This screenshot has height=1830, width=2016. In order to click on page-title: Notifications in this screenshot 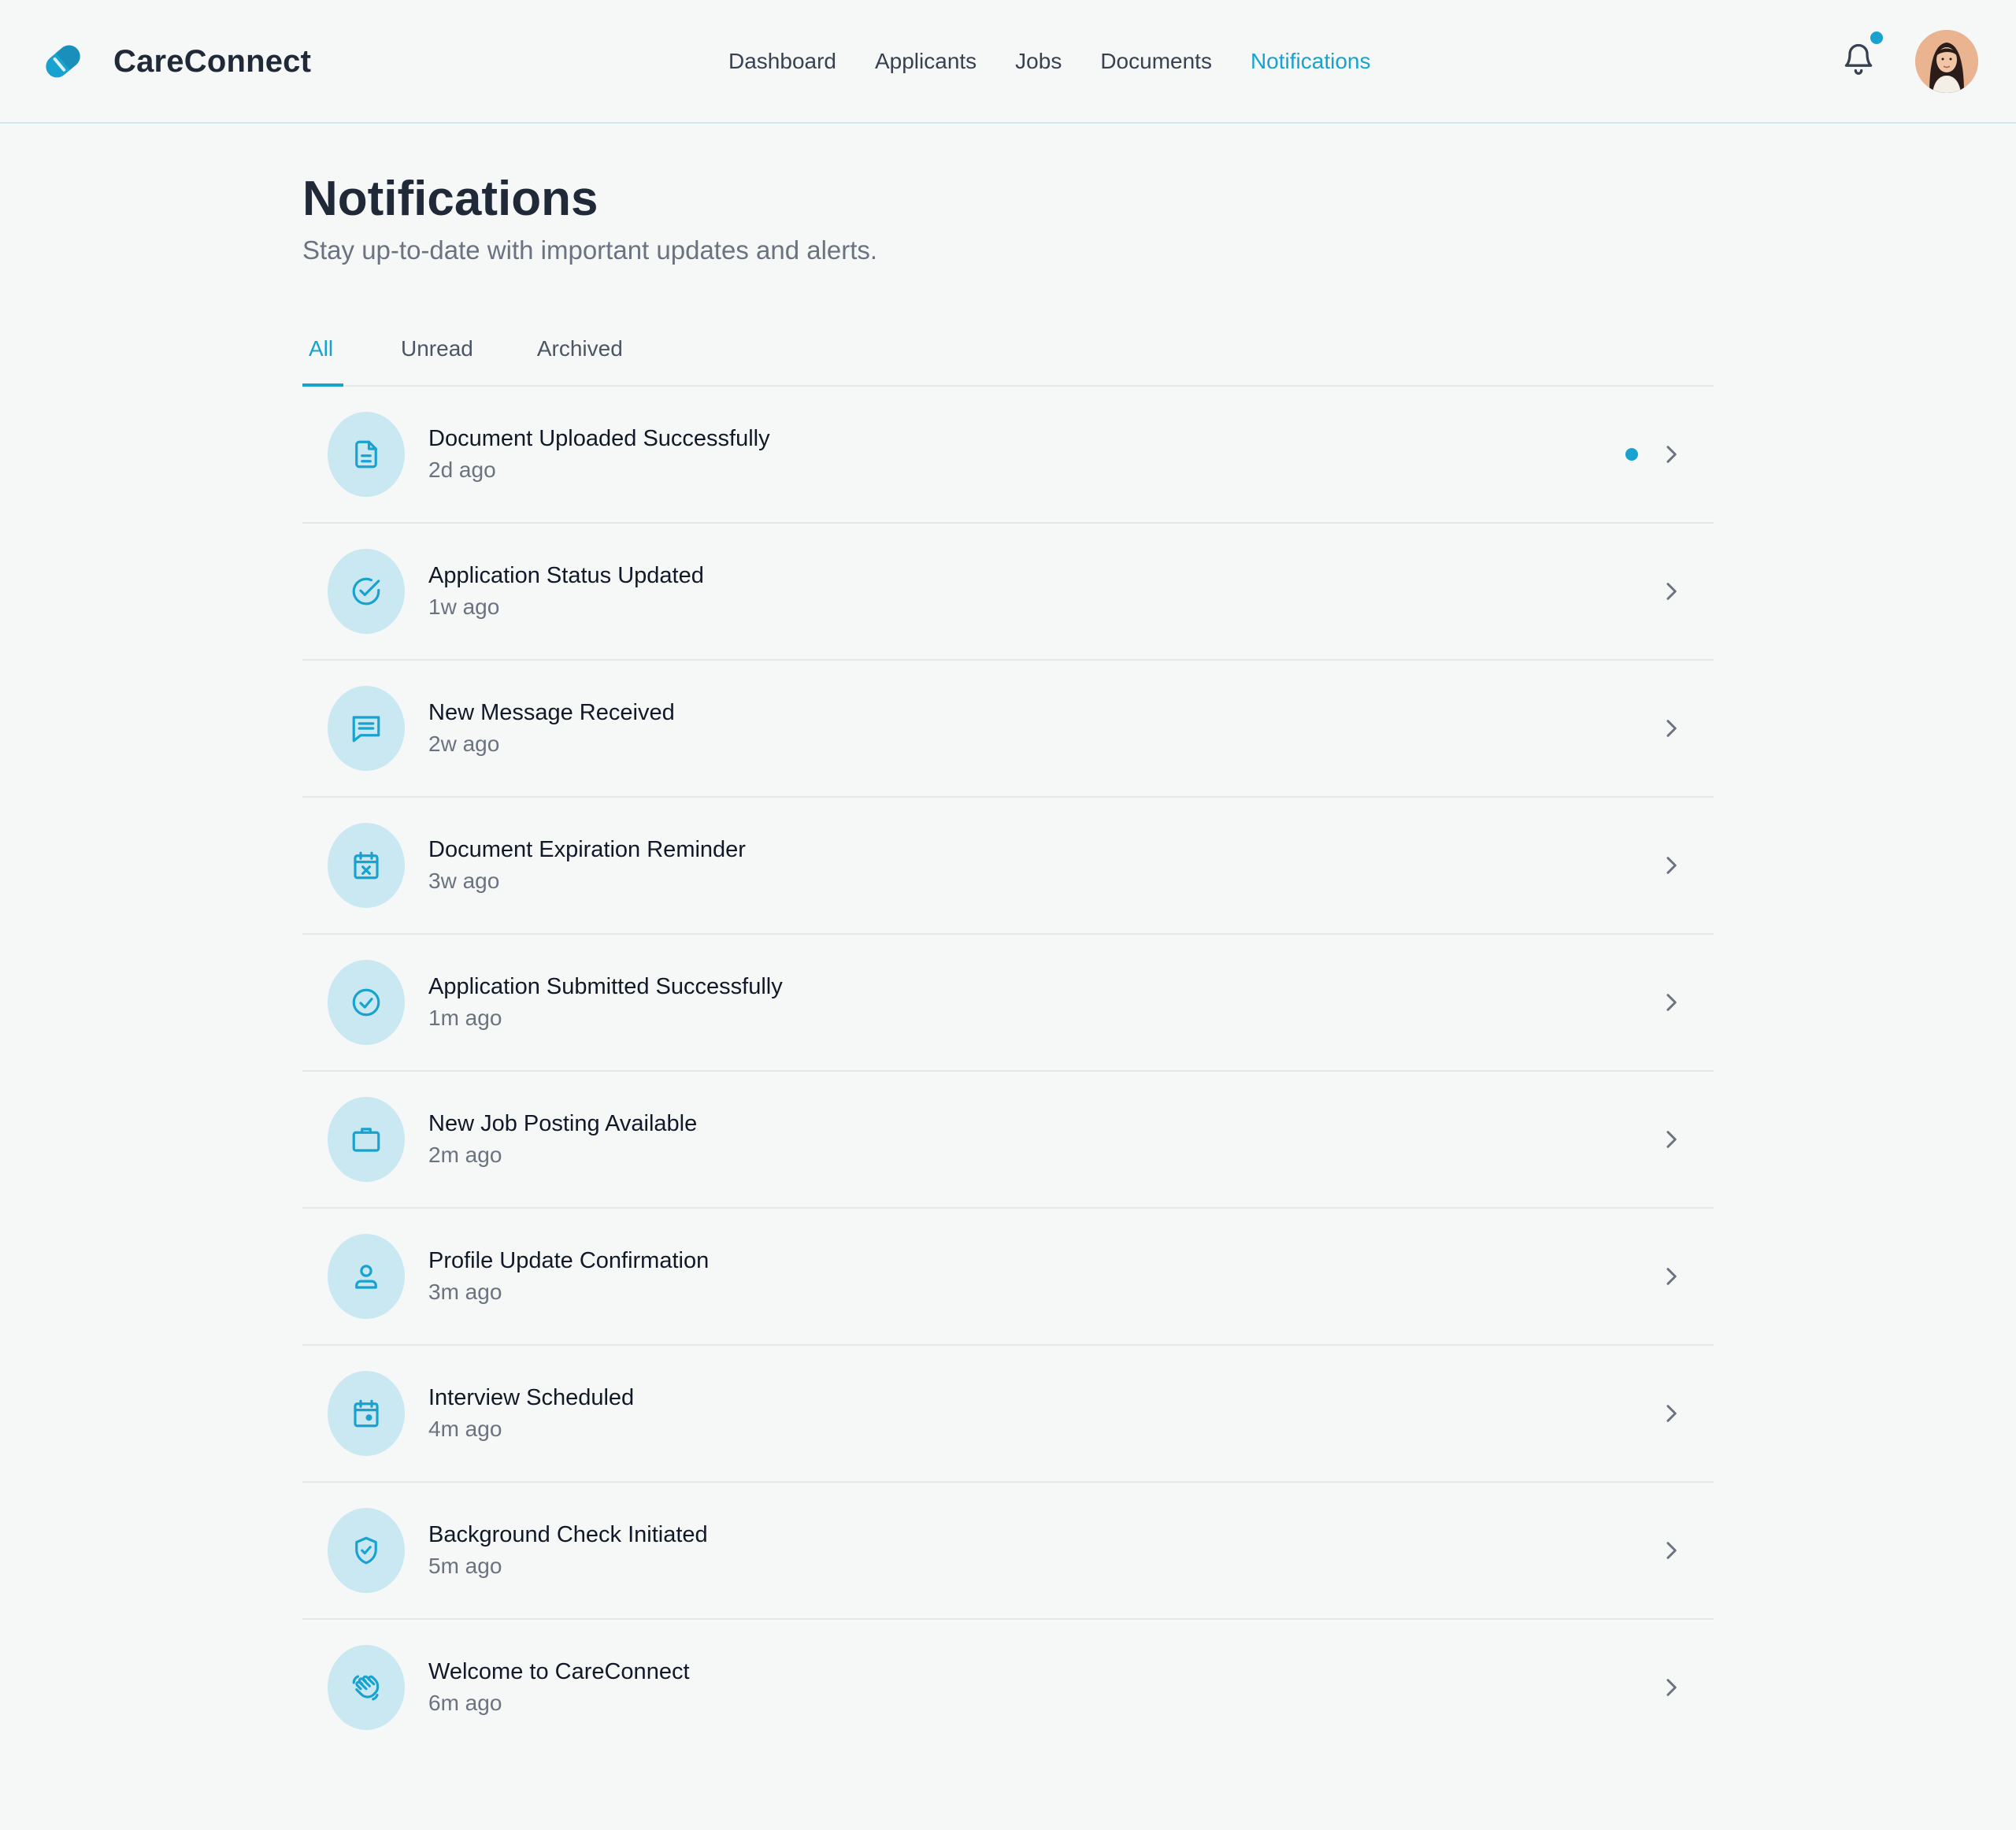, I will do `click(450, 199)`.